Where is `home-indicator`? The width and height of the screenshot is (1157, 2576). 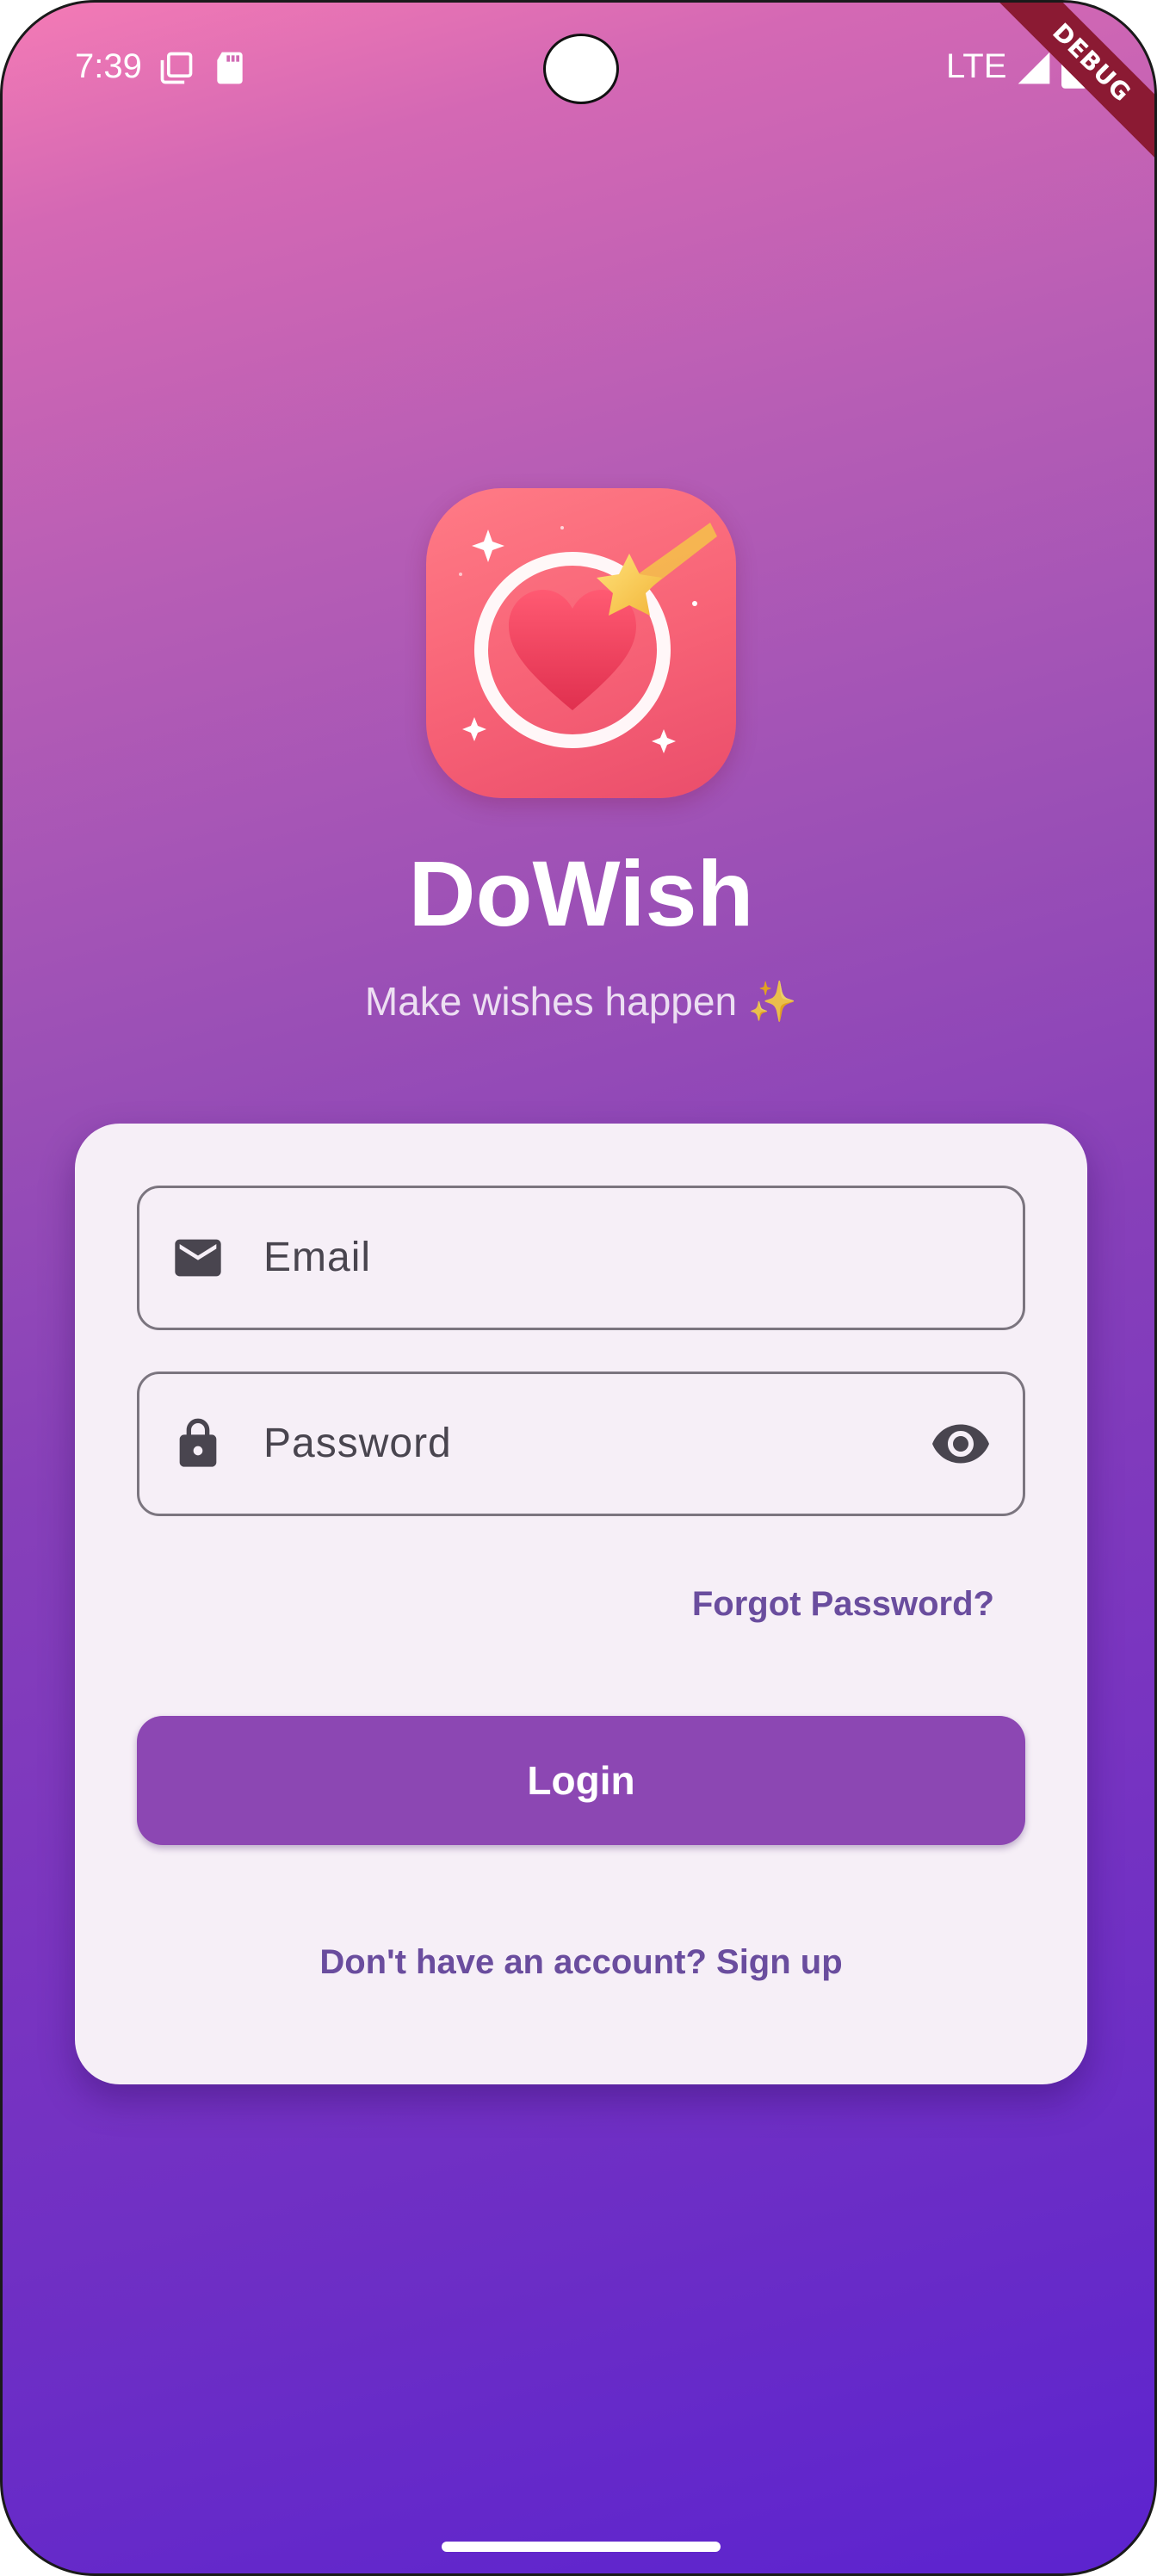
home-indicator is located at coordinates (581, 2547).